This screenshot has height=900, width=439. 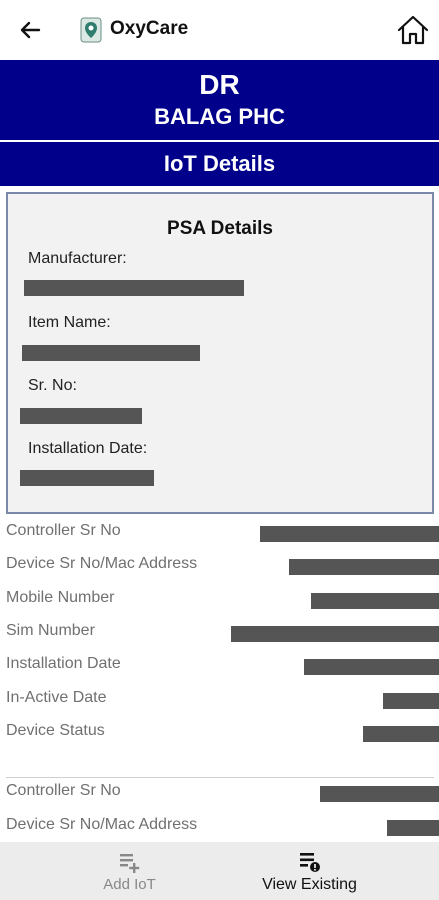 What do you see at coordinates (220, 228) in the screenshot?
I see `psa-details-title: PSA Details` at bounding box center [220, 228].